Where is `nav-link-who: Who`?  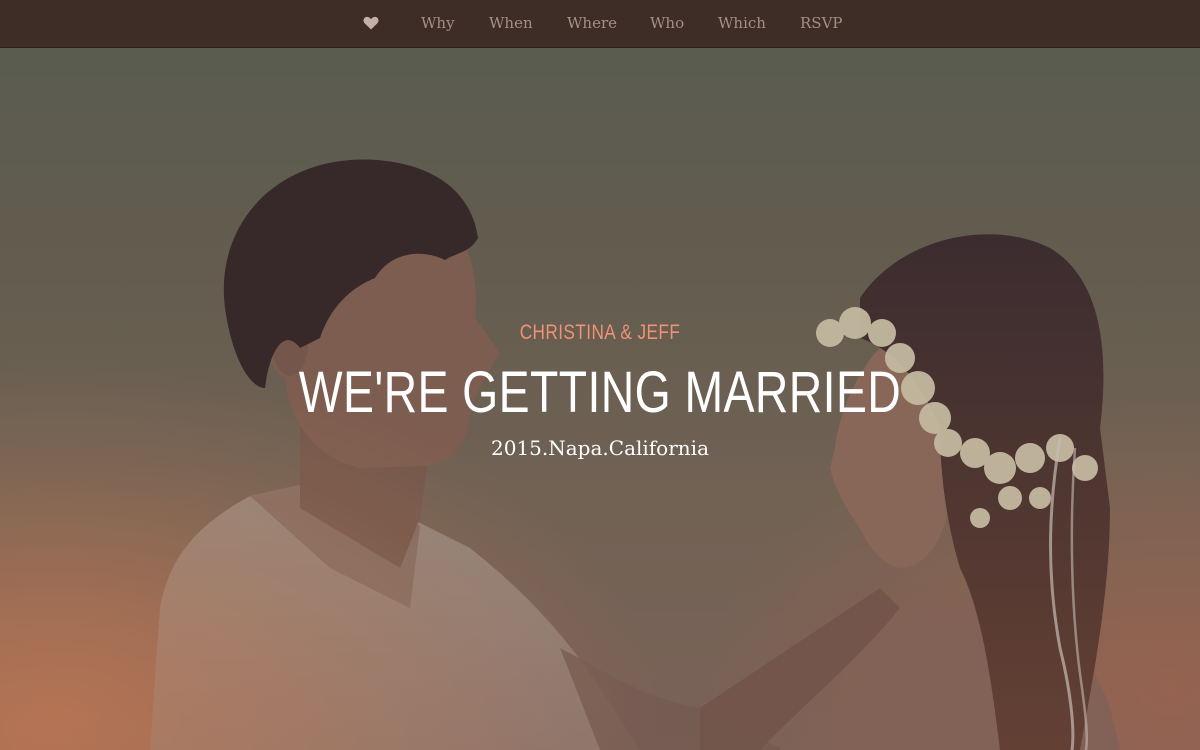 nav-link-who: Who is located at coordinates (667, 23).